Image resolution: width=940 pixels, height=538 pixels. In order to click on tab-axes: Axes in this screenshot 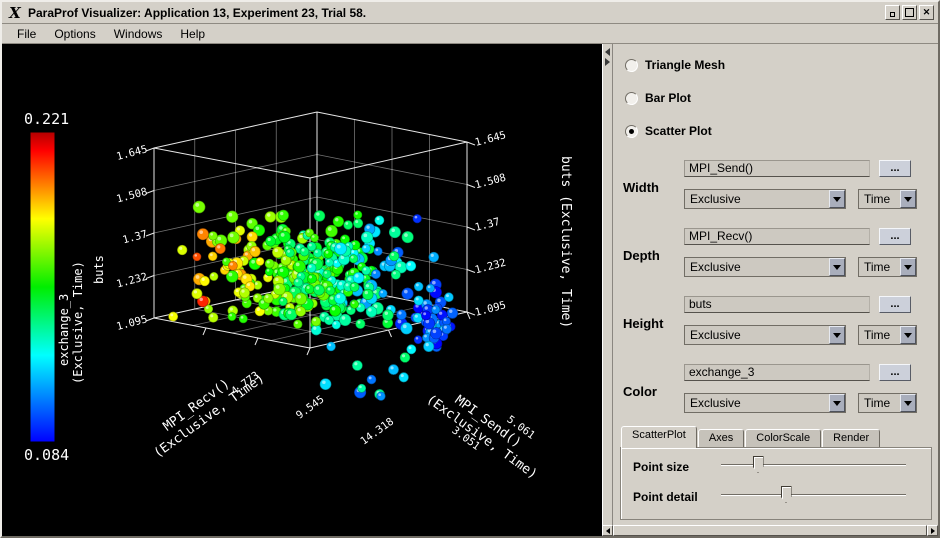, I will do `click(721, 438)`.